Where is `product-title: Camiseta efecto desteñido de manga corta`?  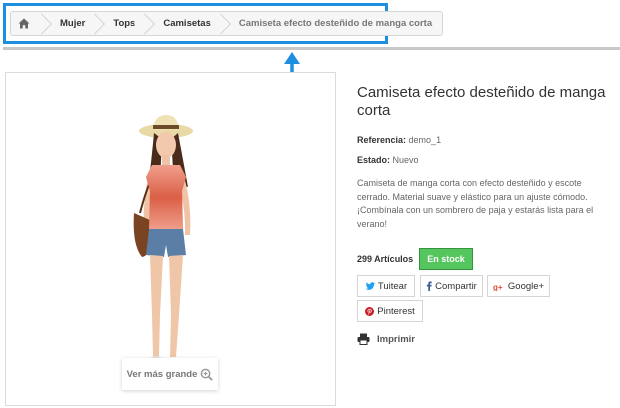 product-title: Camiseta efecto desteñido de manga corta is located at coordinates (481, 101).